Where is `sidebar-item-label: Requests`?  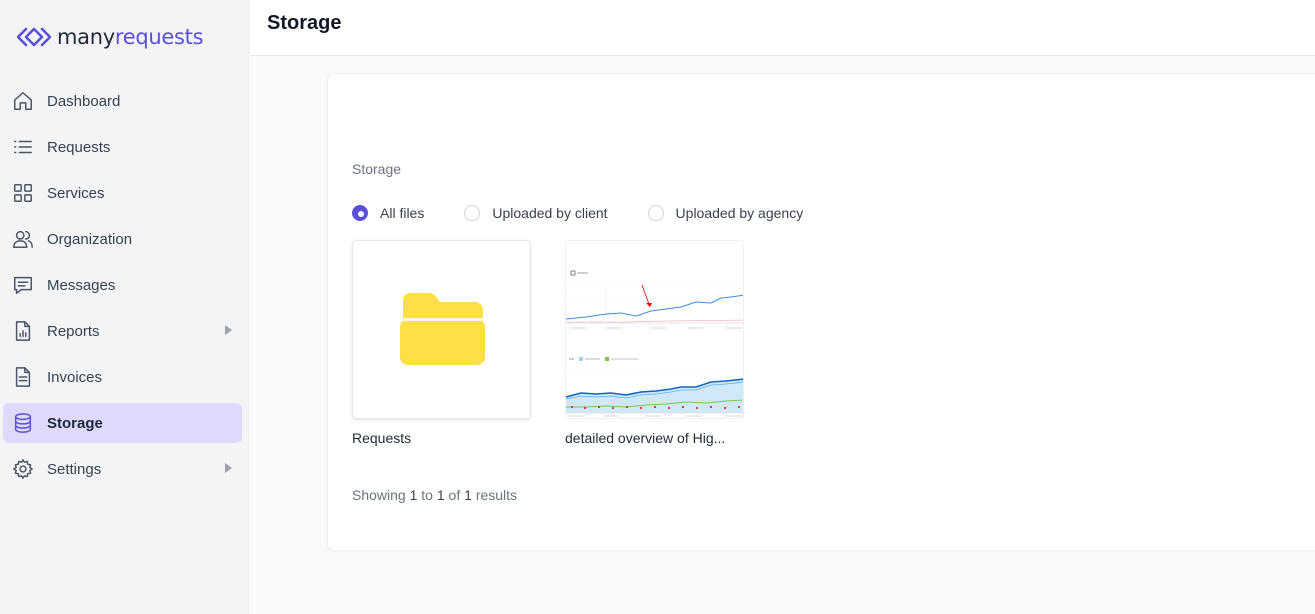
sidebar-item-label: Requests is located at coordinates (79, 147).